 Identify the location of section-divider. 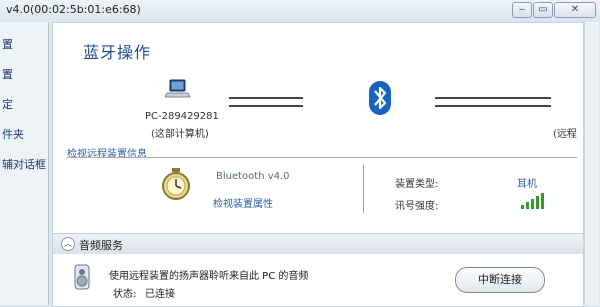
(322, 157).